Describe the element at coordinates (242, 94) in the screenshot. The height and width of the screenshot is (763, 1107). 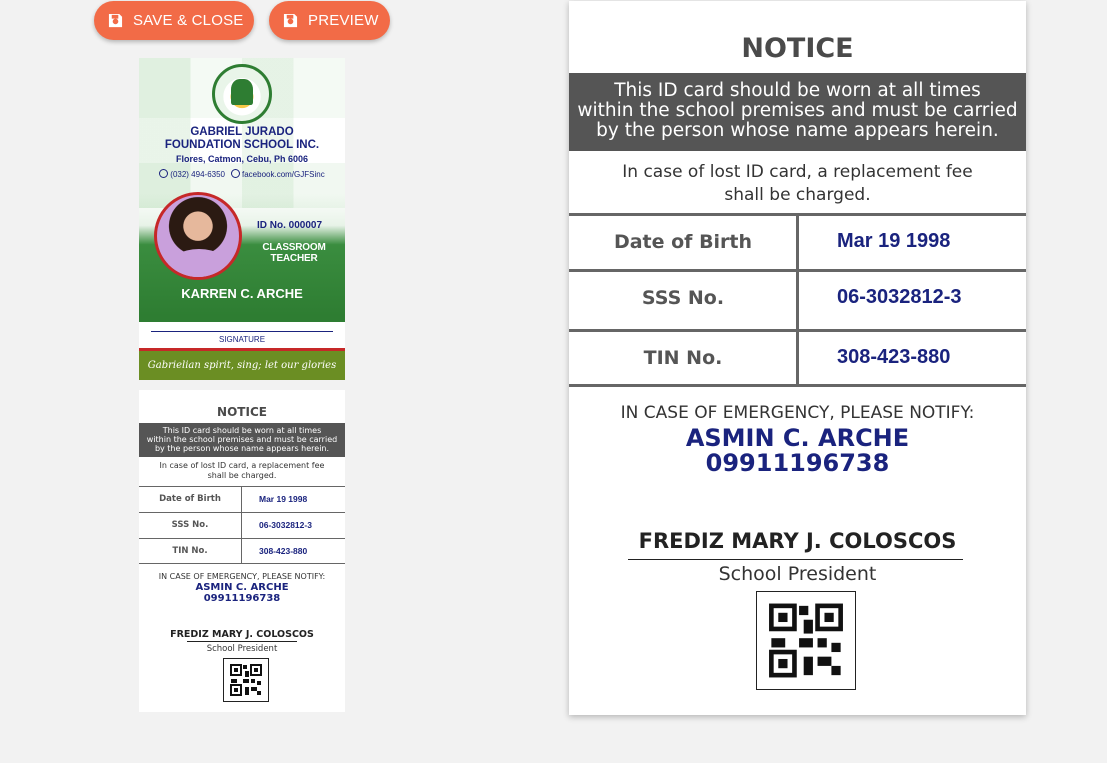
I see `school-seal-logo` at that location.